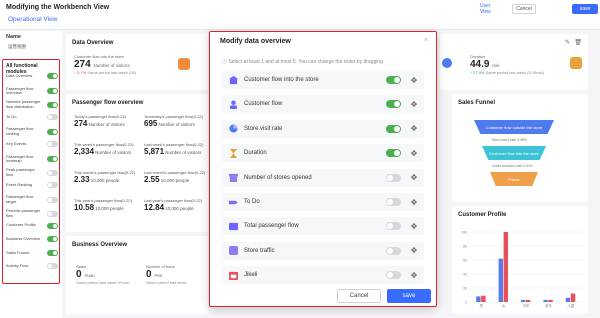  What do you see at coordinates (233, 202) in the screenshot?
I see `todo-icon` at bounding box center [233, 202].